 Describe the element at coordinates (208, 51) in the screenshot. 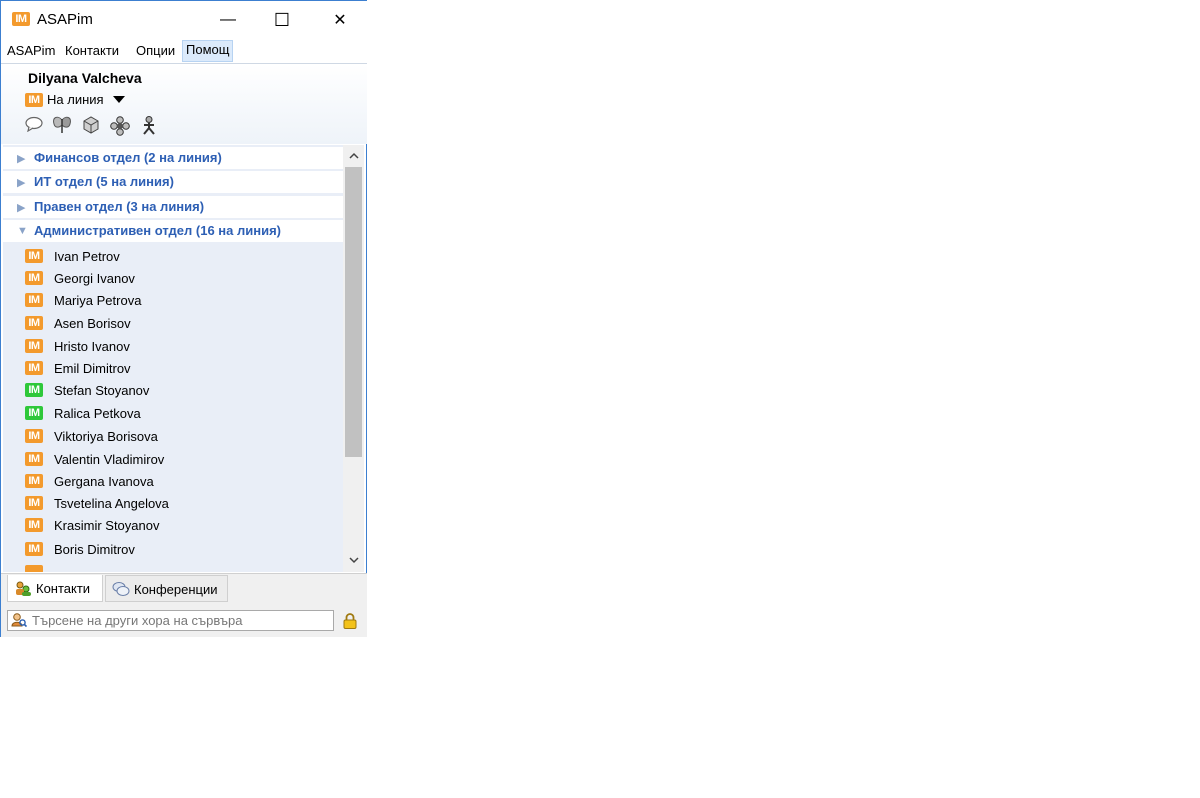

I see `menu-help: Помощ` at that location.